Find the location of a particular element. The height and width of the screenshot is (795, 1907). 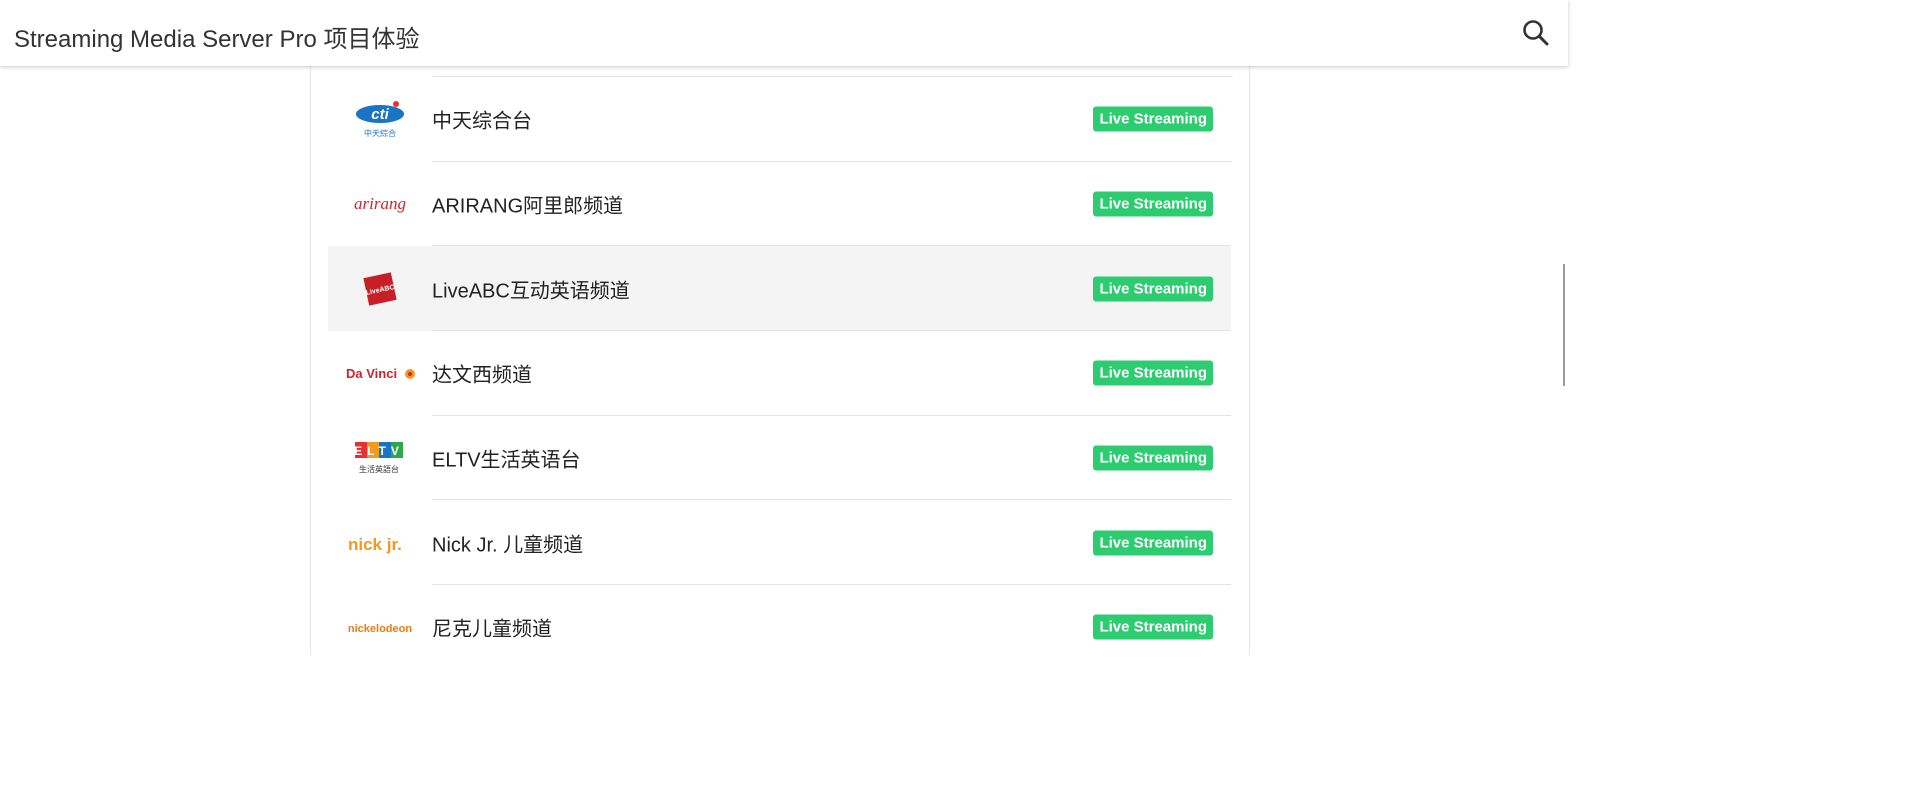

eltv-logo-subtext: 生活英語台 is located at coordinates (379, 469).